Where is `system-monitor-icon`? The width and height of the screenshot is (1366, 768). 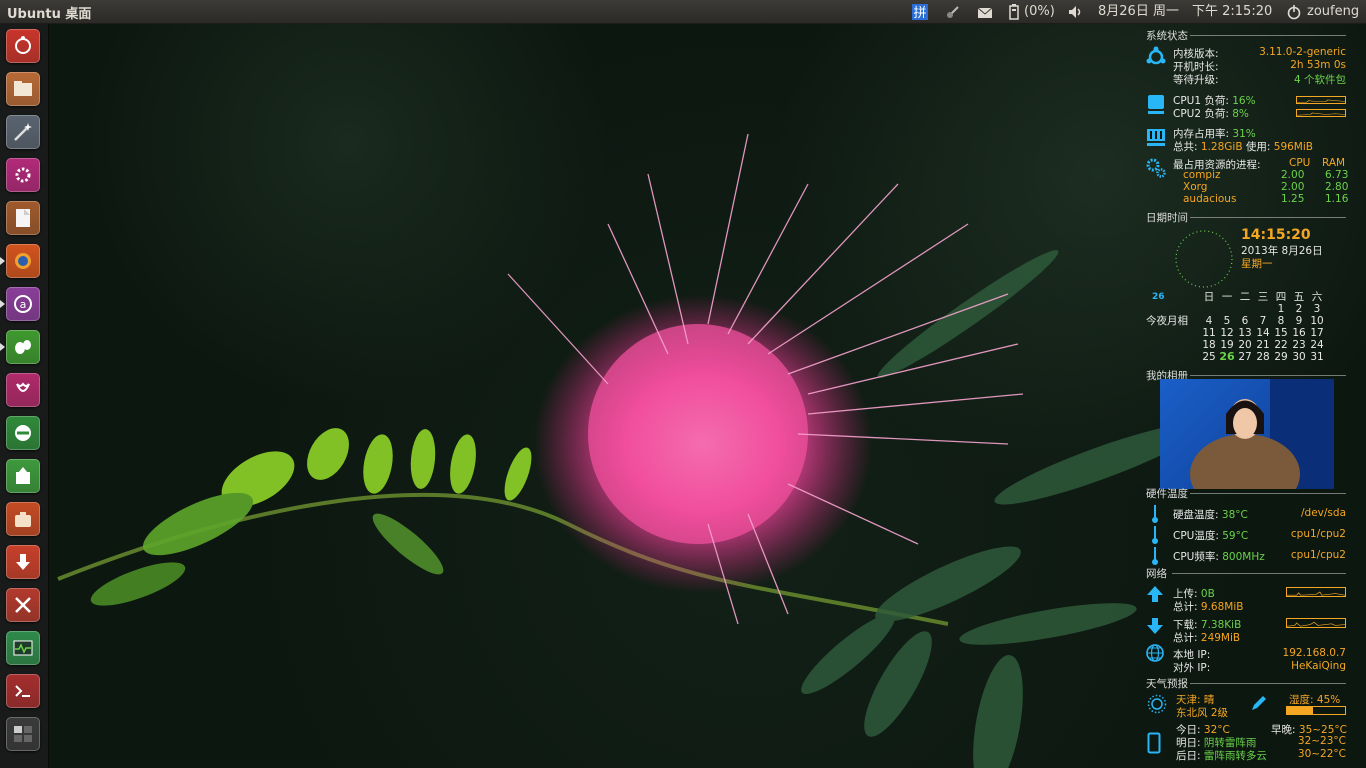
system-monitor-icon is located at coordinates (23, 648).